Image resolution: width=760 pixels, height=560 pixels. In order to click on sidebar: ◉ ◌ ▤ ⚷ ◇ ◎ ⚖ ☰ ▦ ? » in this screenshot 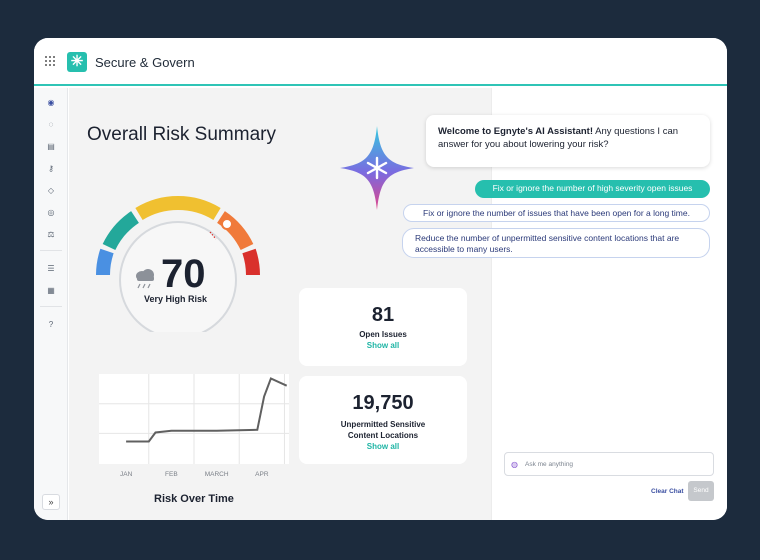, I will do `click(51, 304)`.